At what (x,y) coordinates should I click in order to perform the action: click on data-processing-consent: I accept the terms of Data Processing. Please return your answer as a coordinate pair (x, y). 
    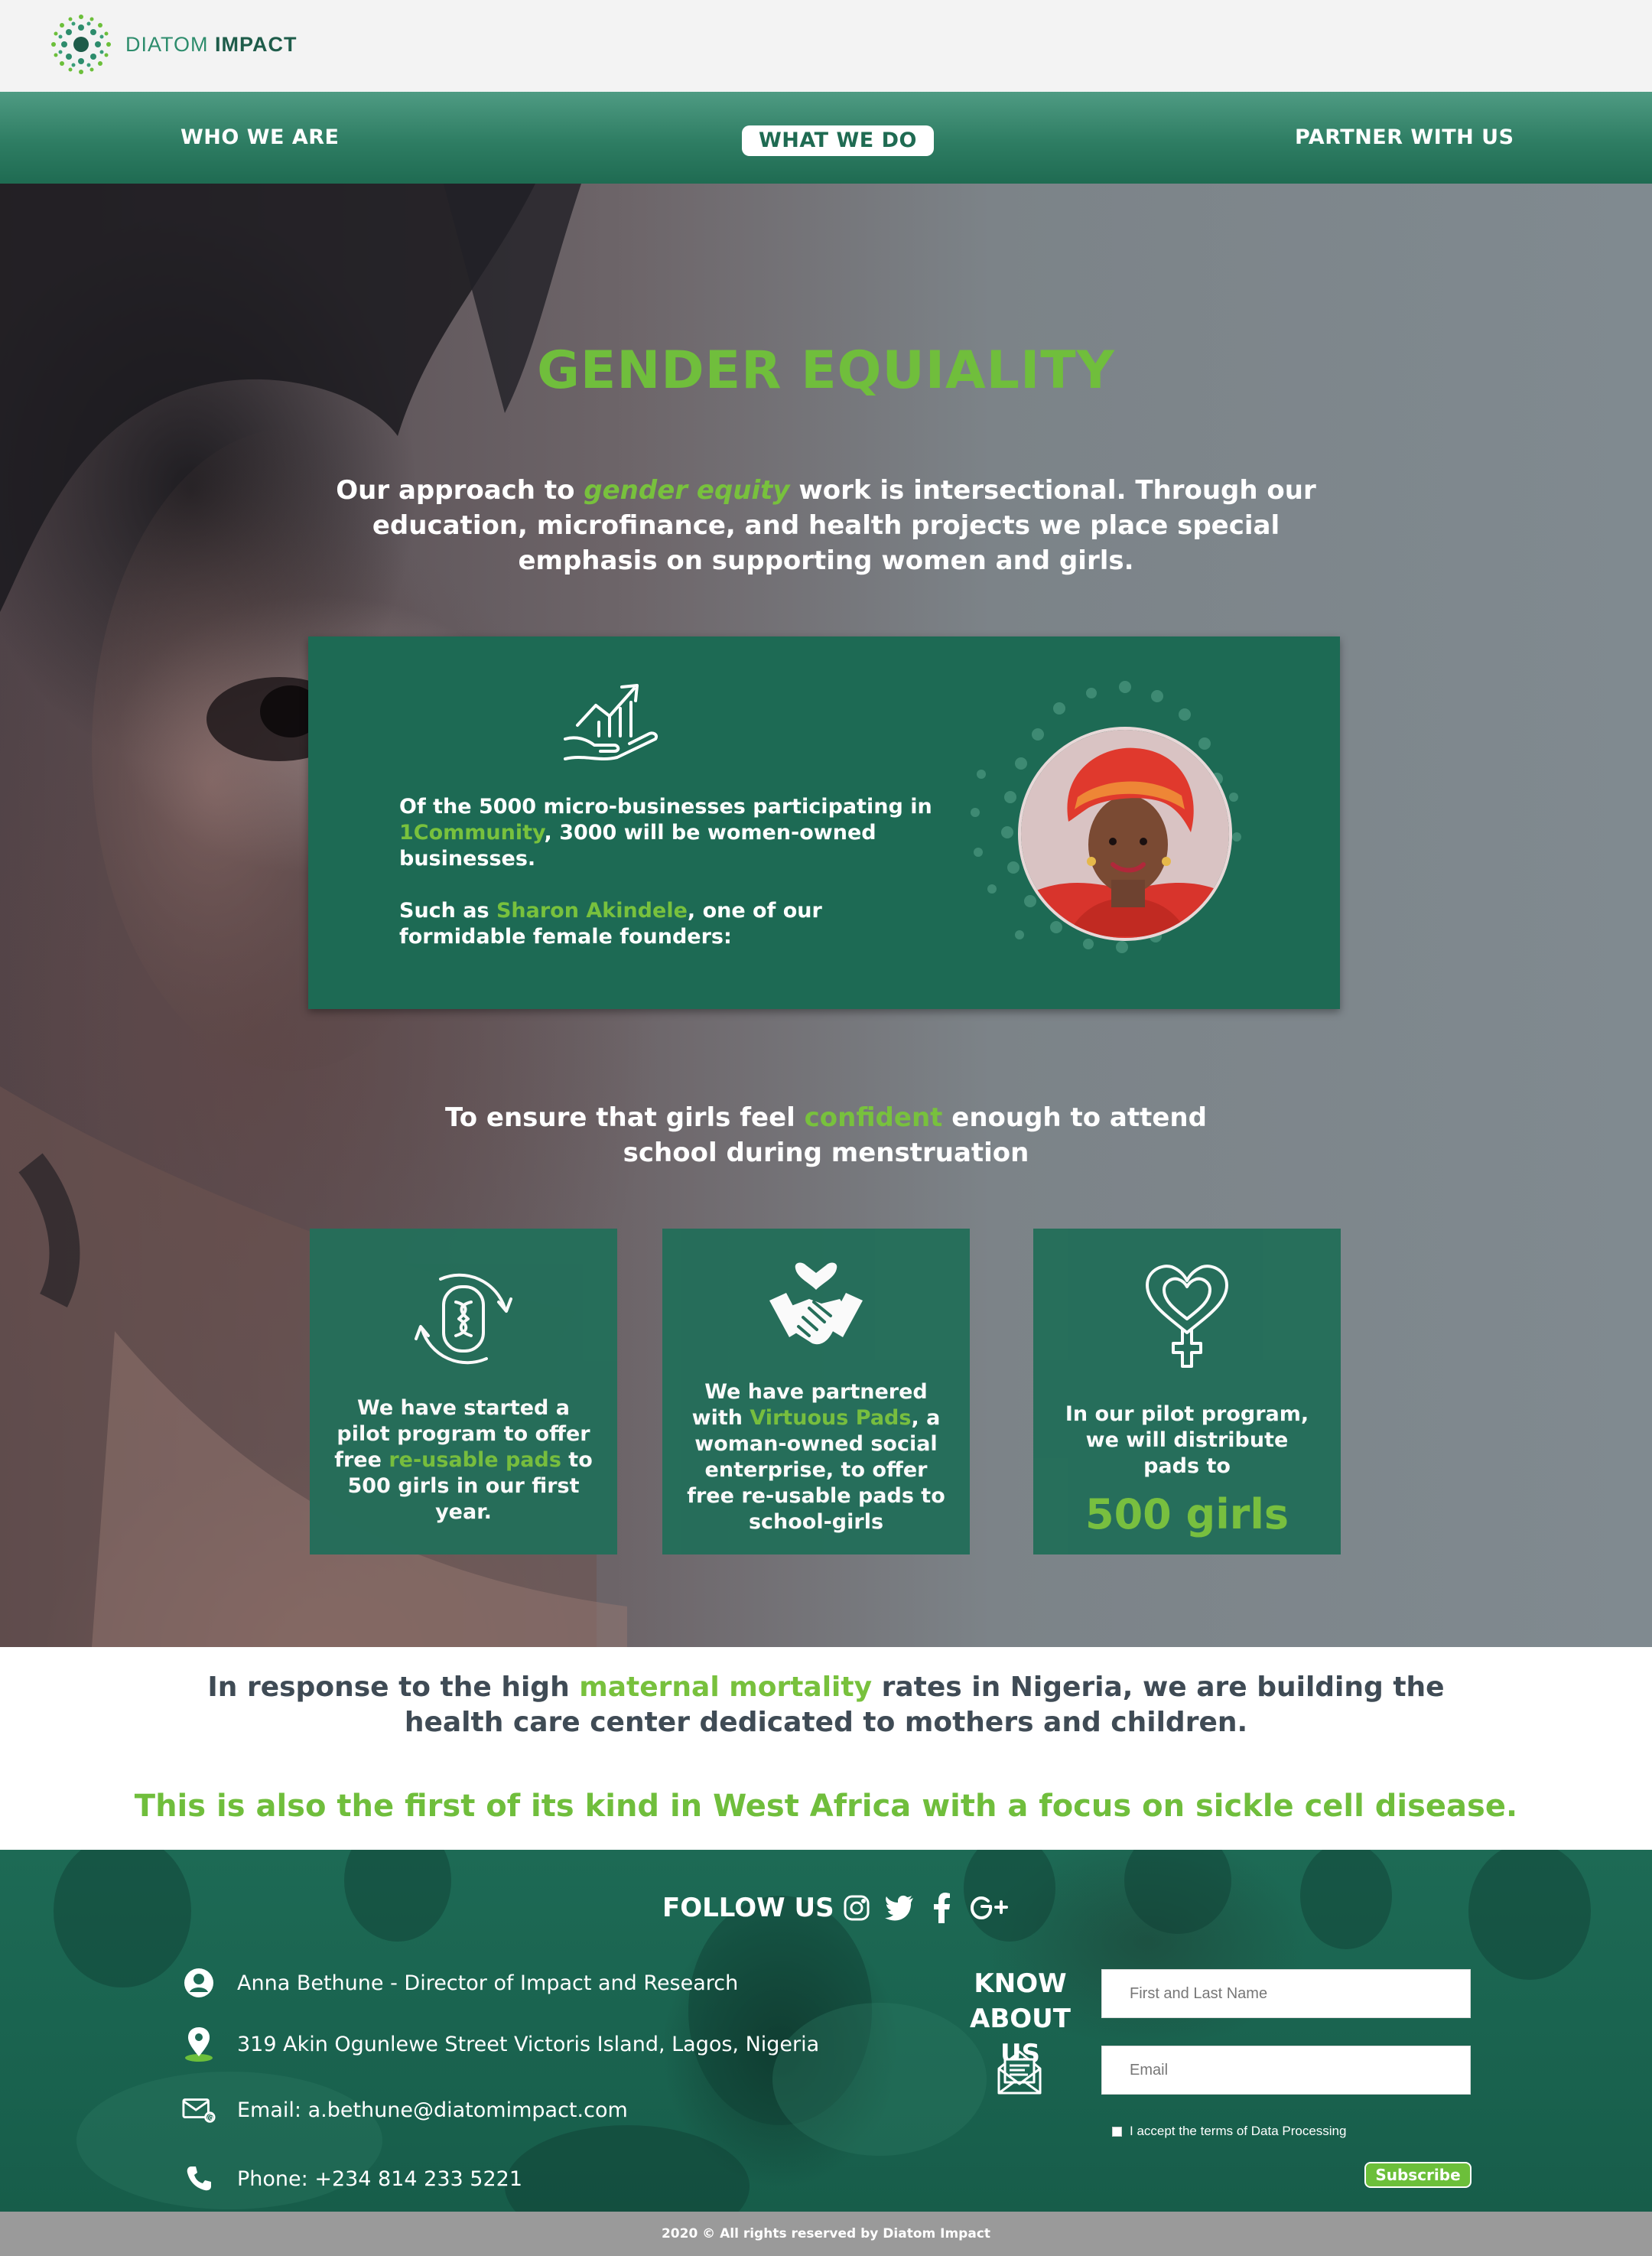
    Looking at the image, I should click on (1229, 2132).